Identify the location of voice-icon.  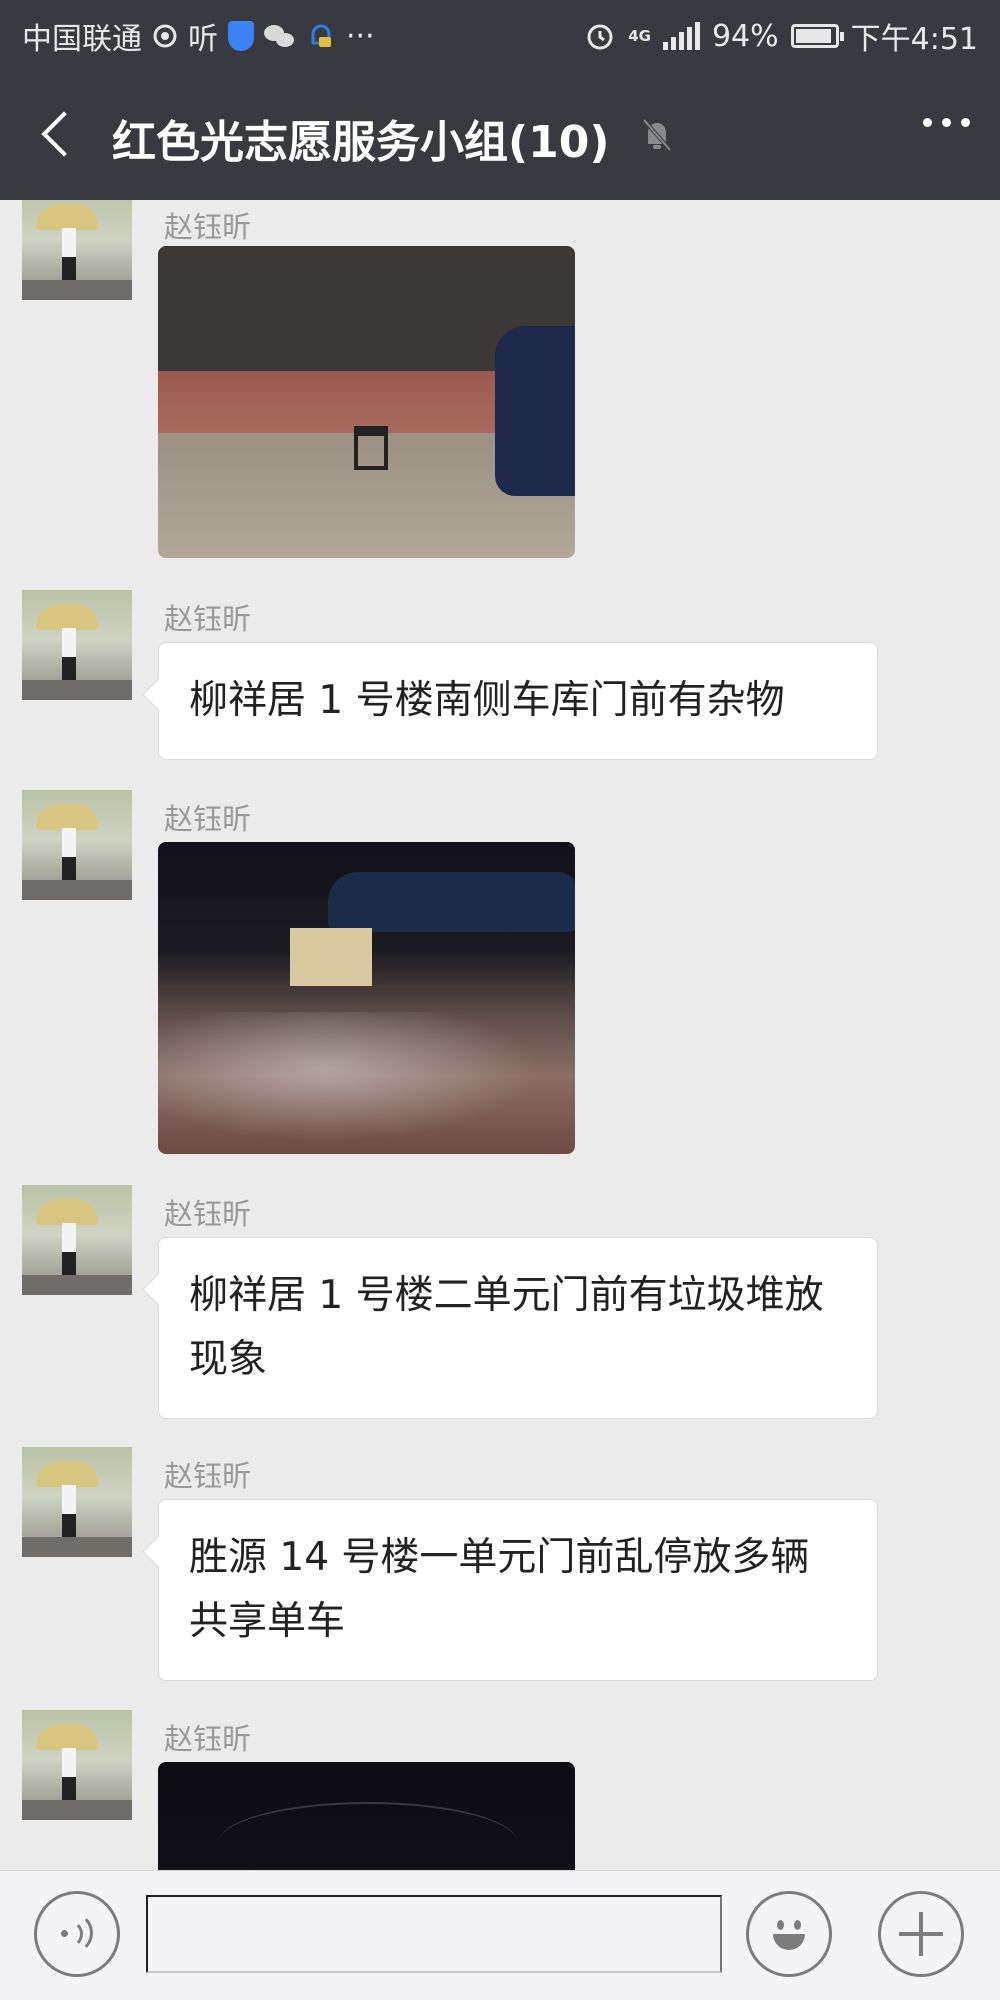
(77, 1933).